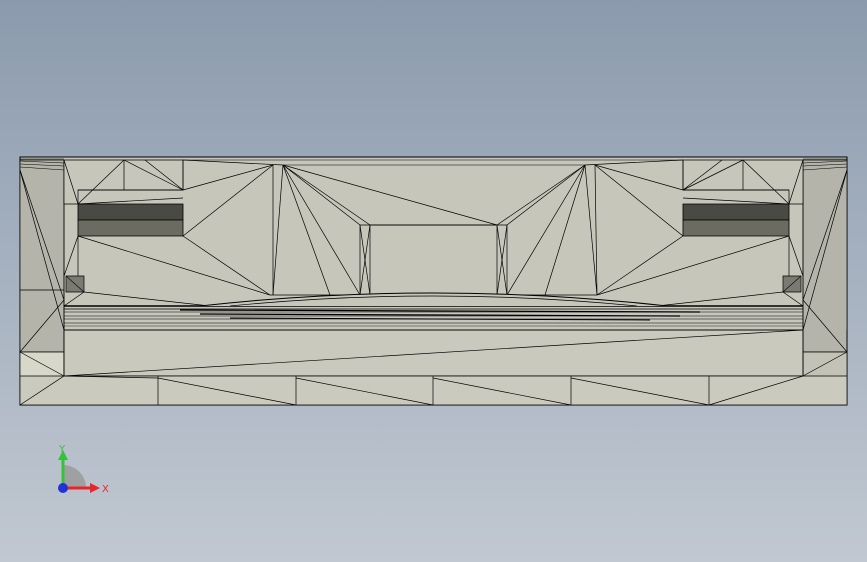 This screenshot has width=867, height=562. I want to click on z-axis-dot, so click(63, 488).